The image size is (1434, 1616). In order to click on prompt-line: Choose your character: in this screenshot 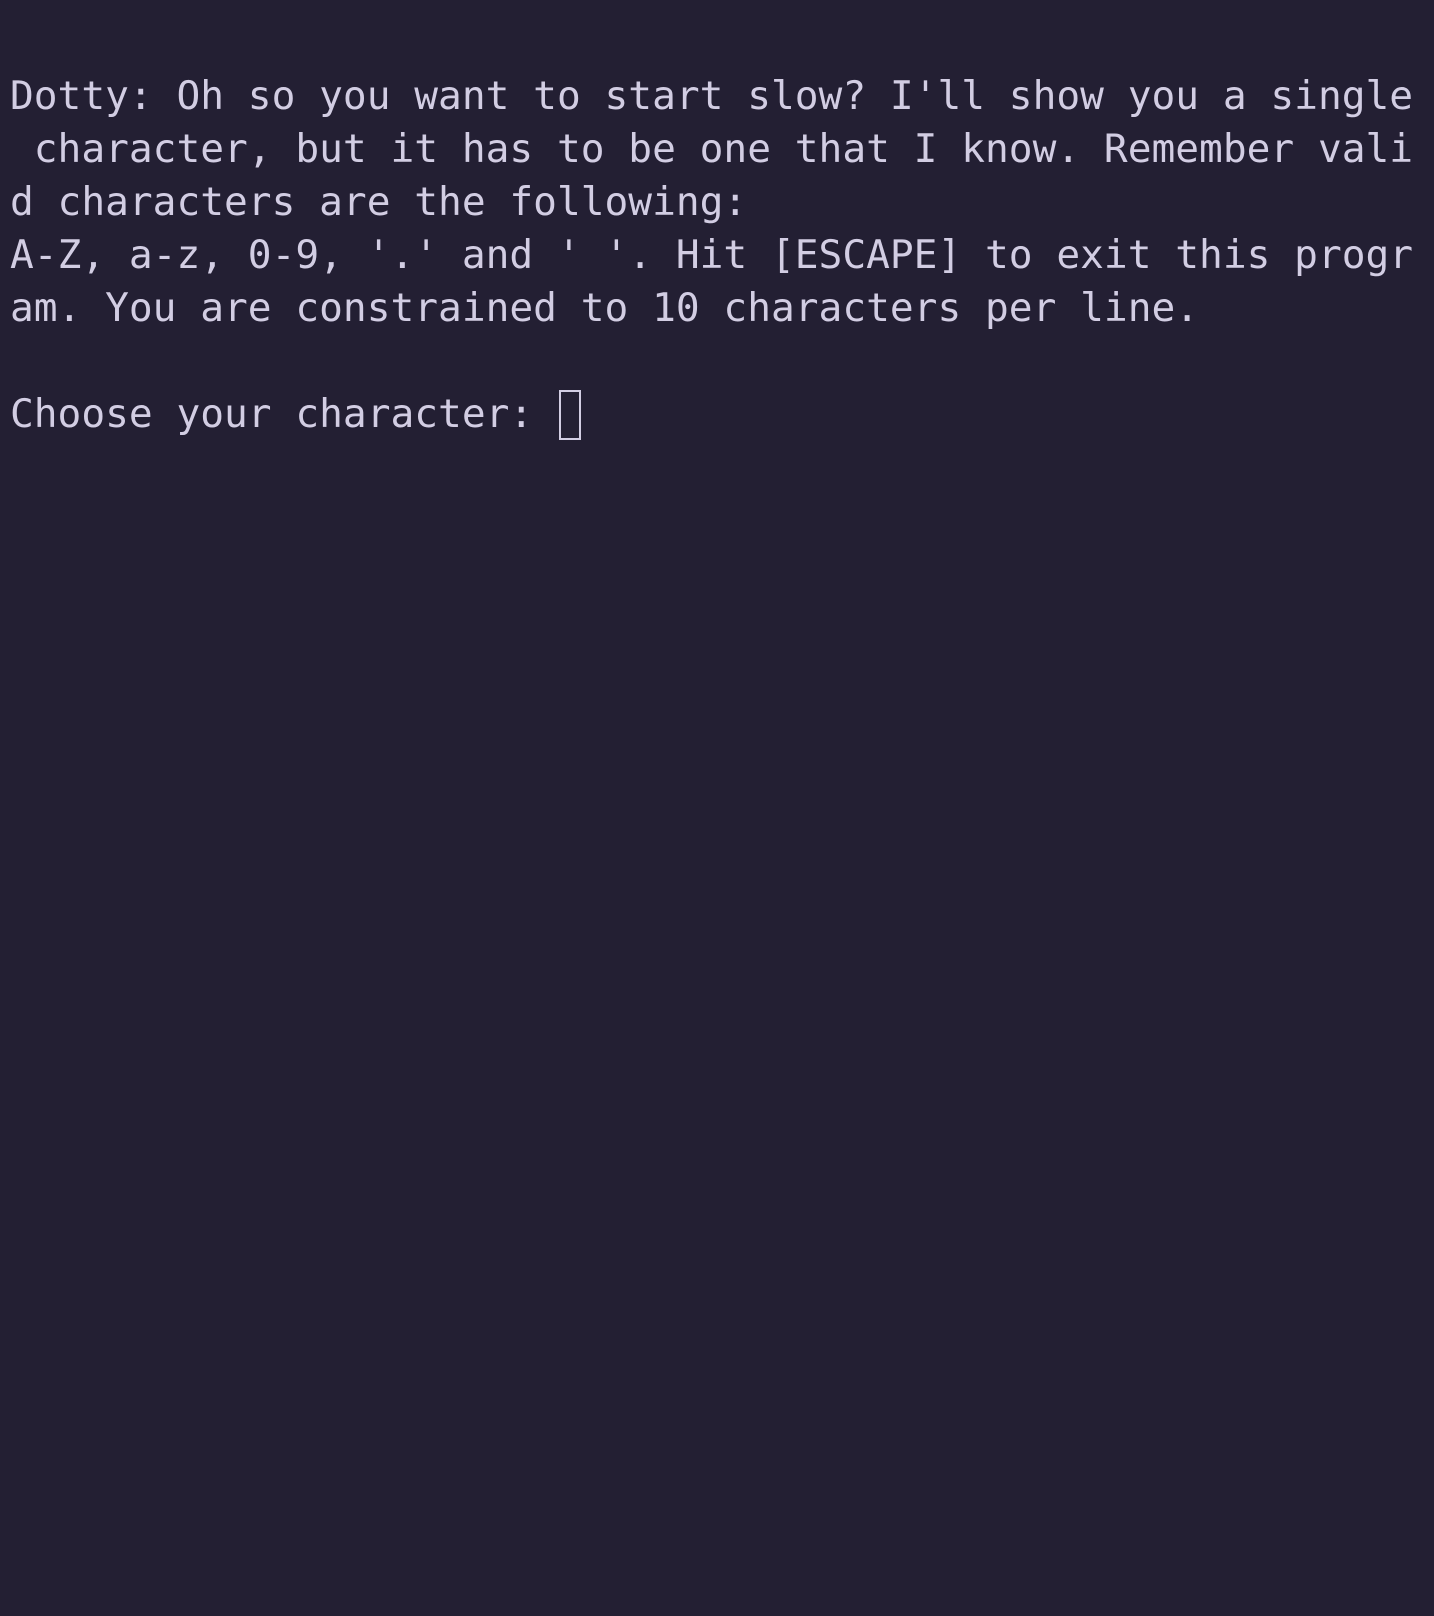, I will do `click(296, 414)`.